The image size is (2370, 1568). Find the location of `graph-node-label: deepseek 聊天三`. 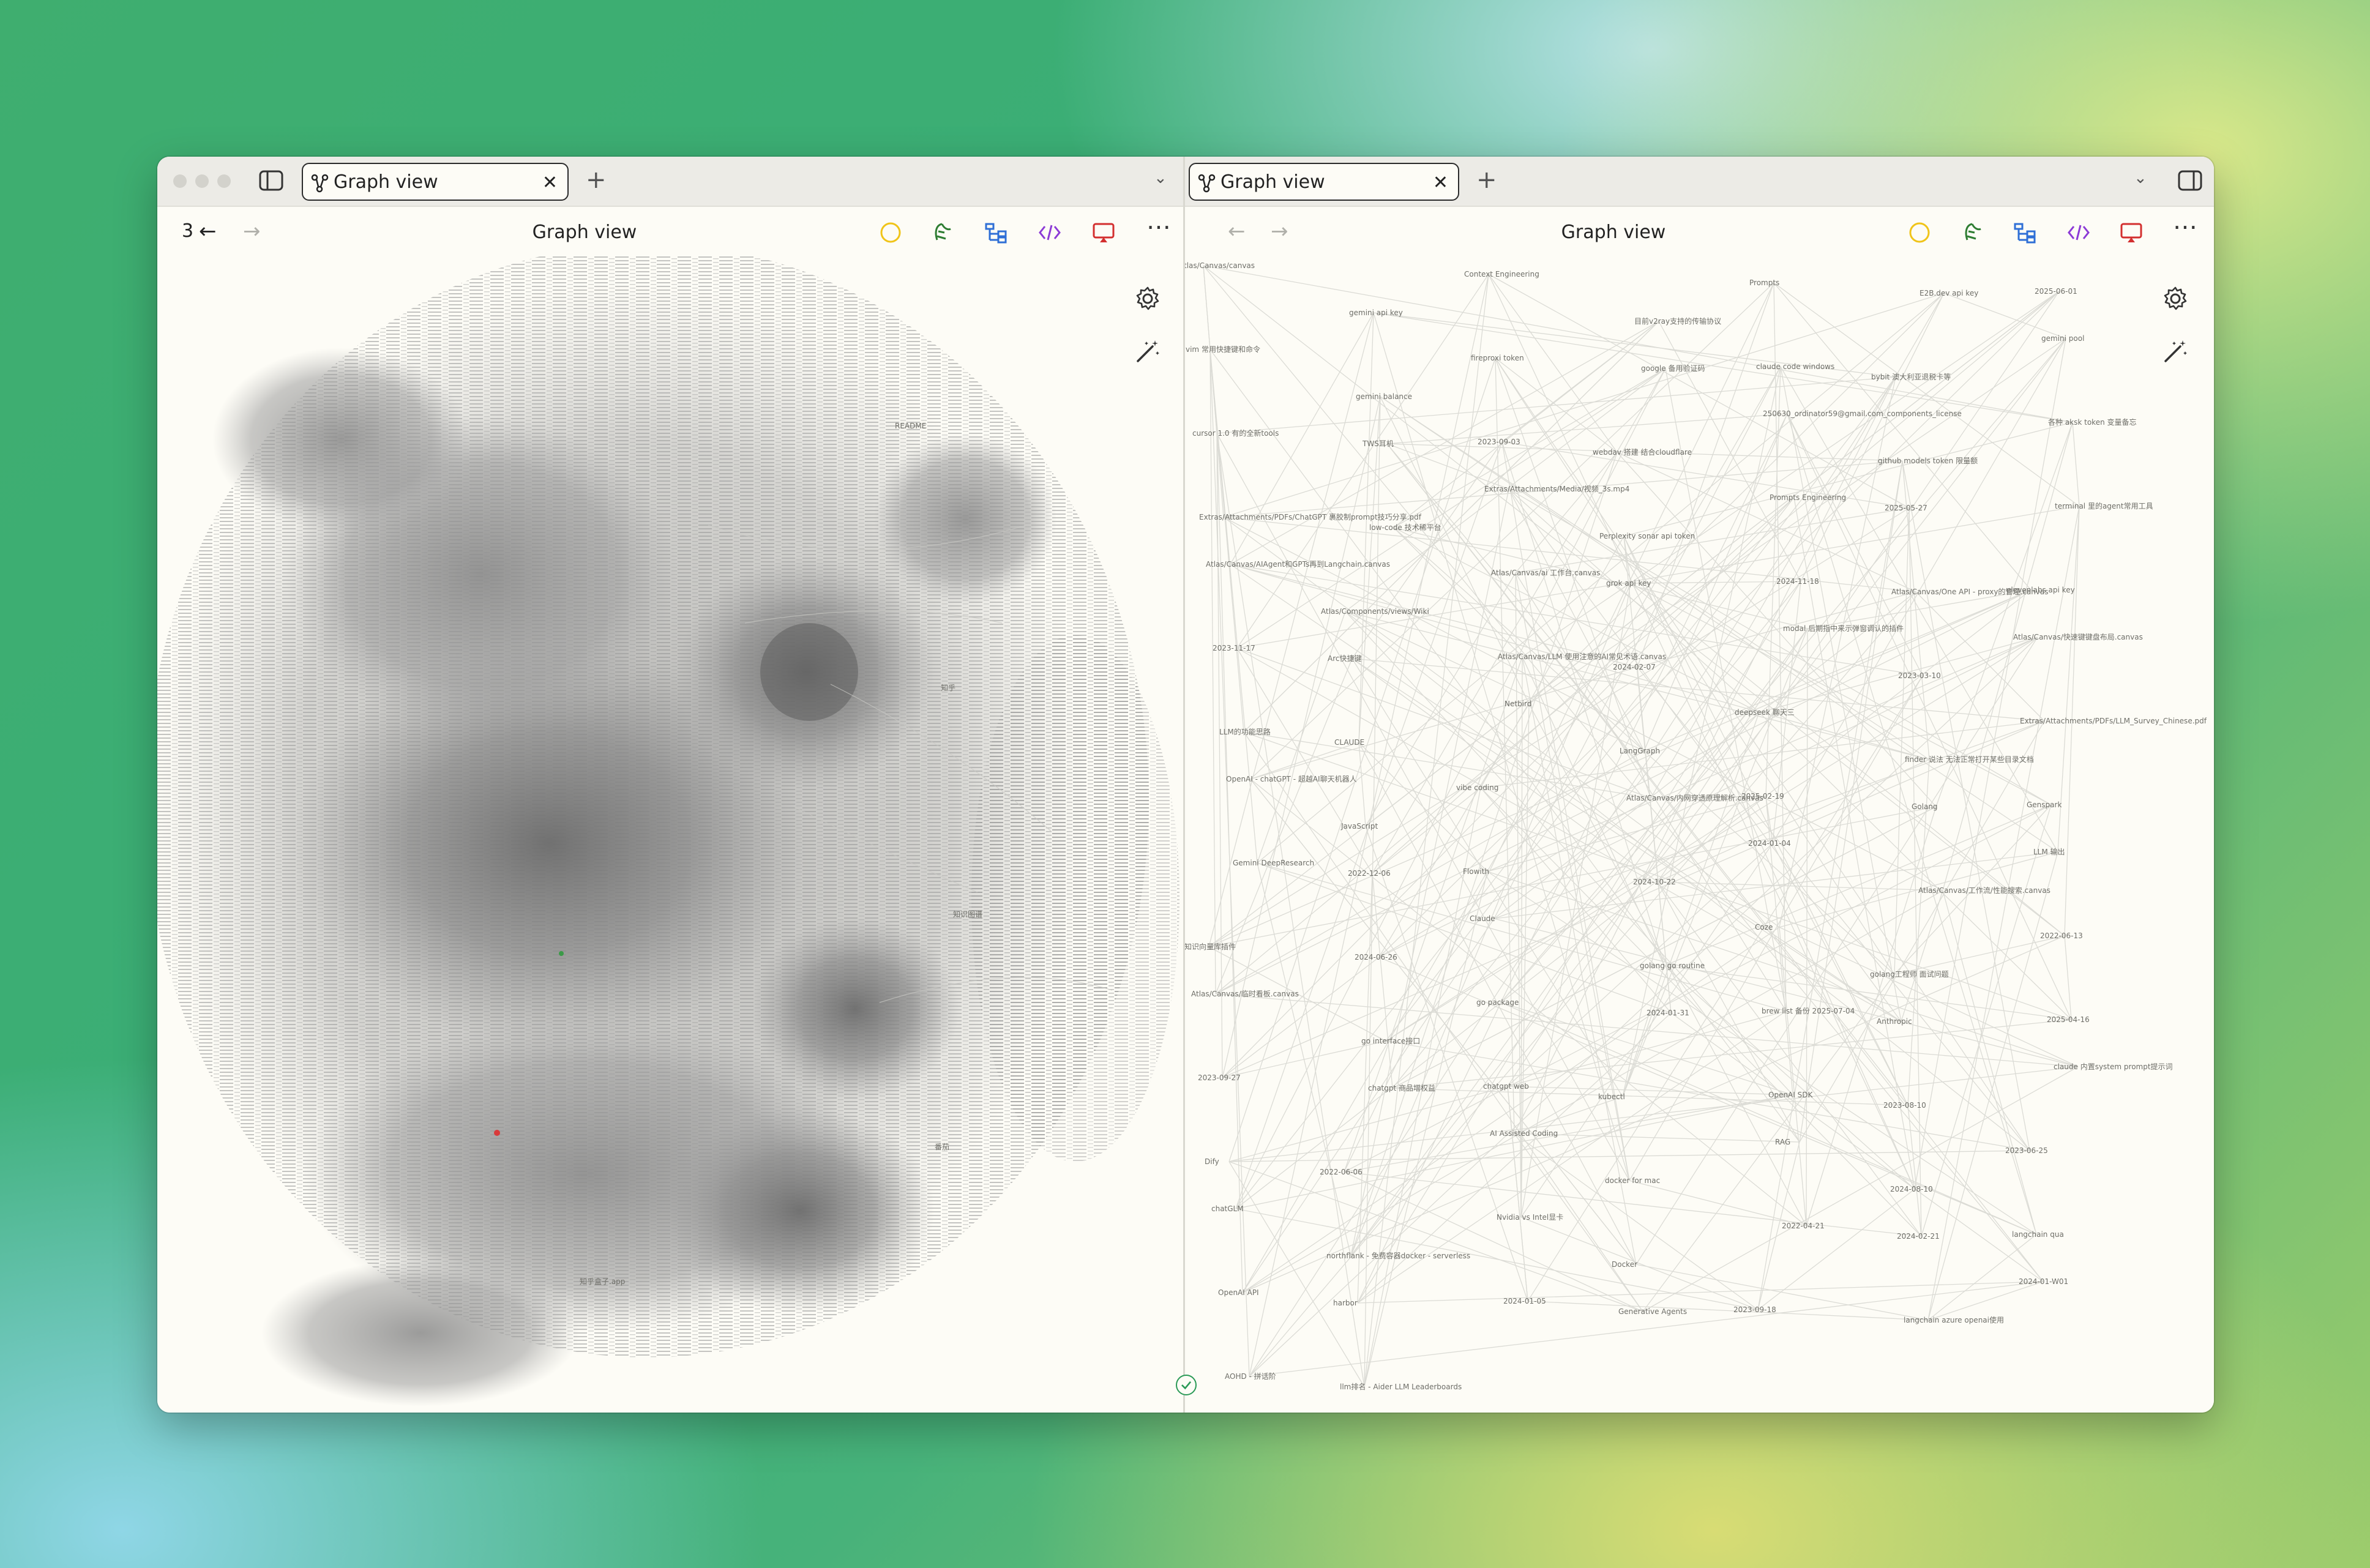

graph-node-label: deepseek 聊天三 is located at coordinates (1765, 712).